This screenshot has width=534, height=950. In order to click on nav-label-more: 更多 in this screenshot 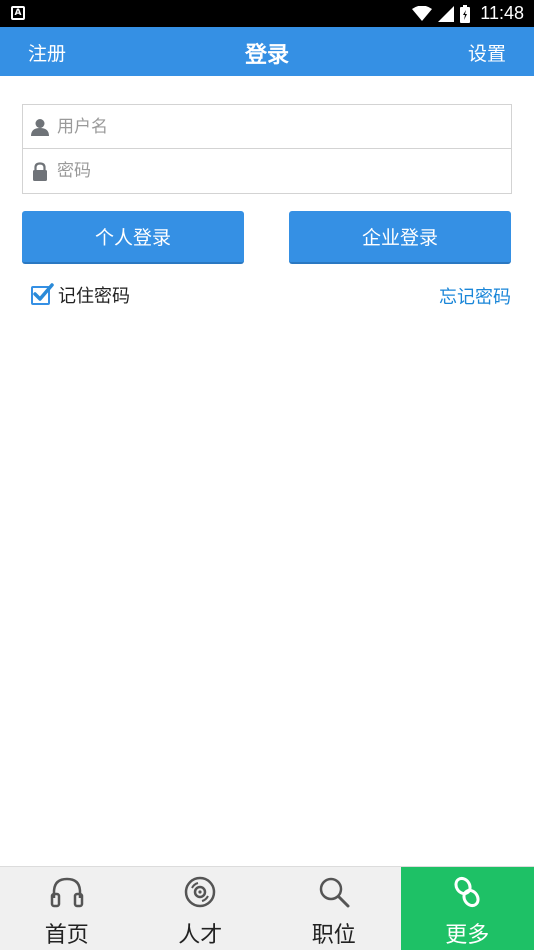, I will do `click(467, 935)`.